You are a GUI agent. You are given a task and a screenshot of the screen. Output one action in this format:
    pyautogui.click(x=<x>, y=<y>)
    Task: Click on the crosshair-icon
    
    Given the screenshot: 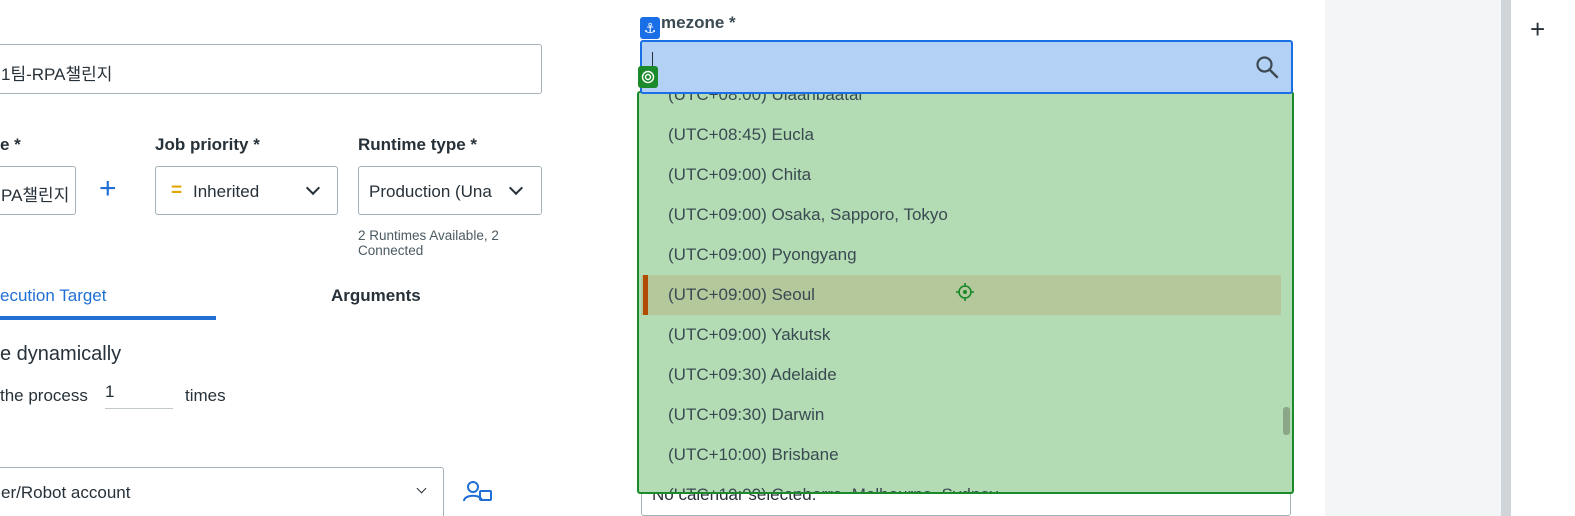 What is the action you would take?
    pyautogui.click(x=965, y=294)
    